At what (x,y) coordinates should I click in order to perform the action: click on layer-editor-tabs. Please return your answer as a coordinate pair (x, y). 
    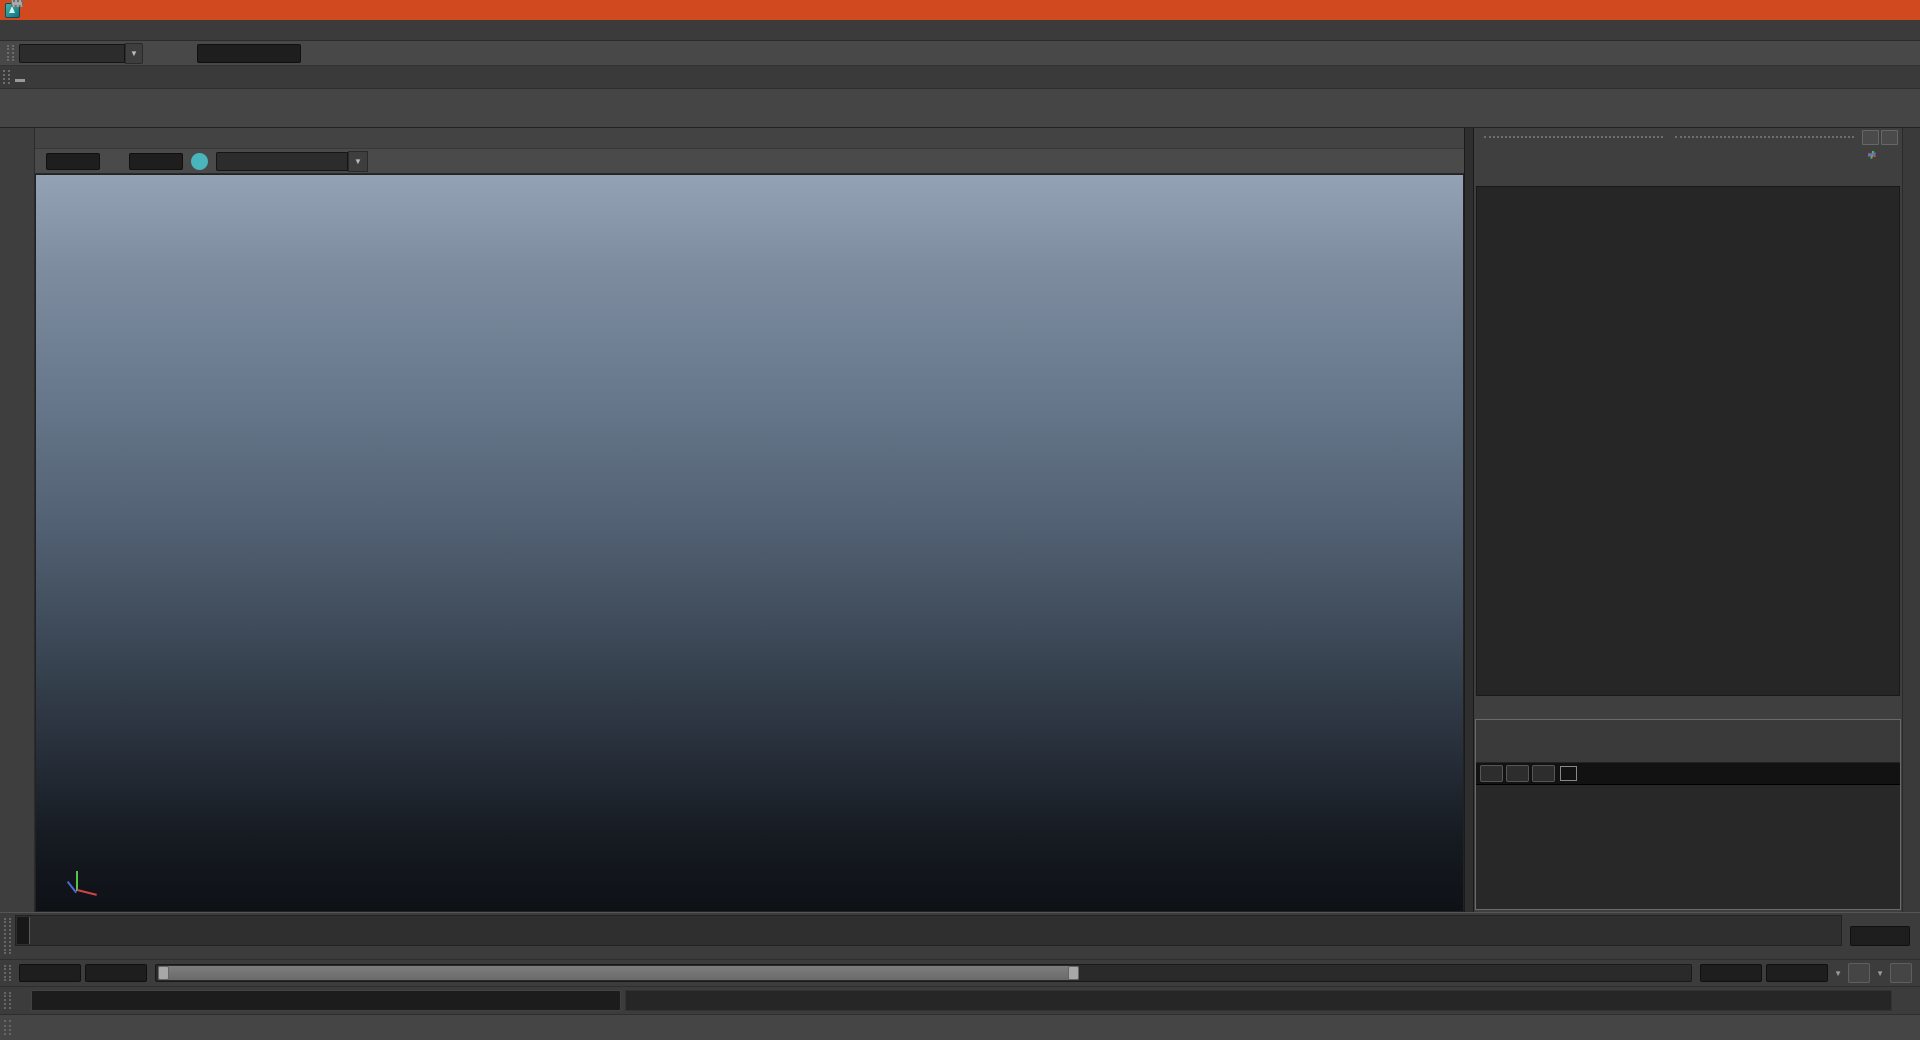
    Looking at the image, I should click on (1688, 708).